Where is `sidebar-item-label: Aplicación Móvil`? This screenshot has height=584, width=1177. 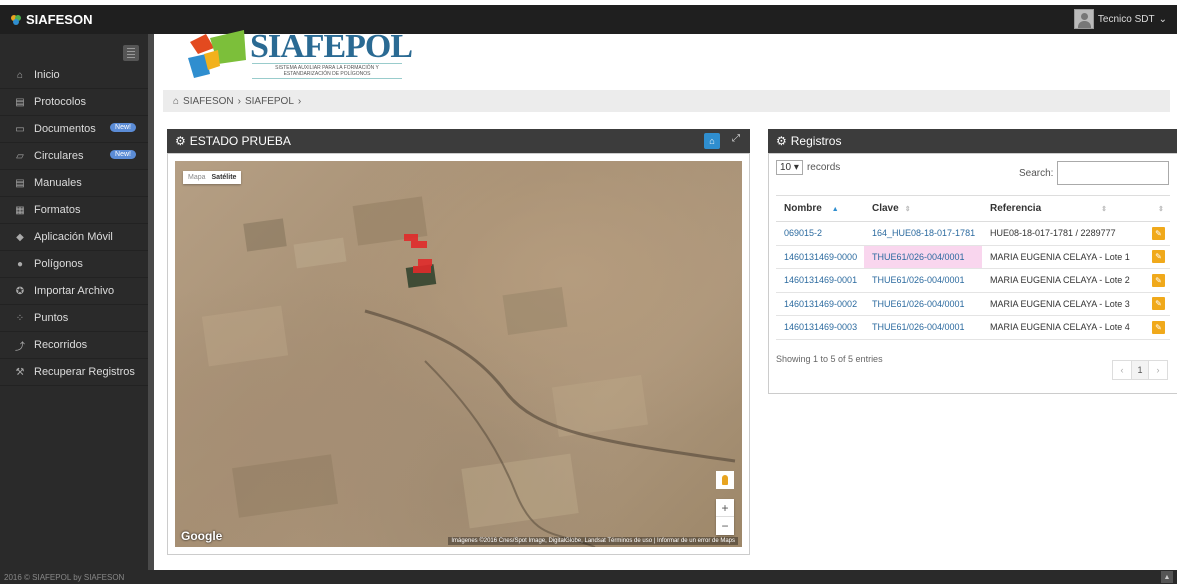
sidebar-item-label: Aplicación Móvil is located at coordinates (73, 237).